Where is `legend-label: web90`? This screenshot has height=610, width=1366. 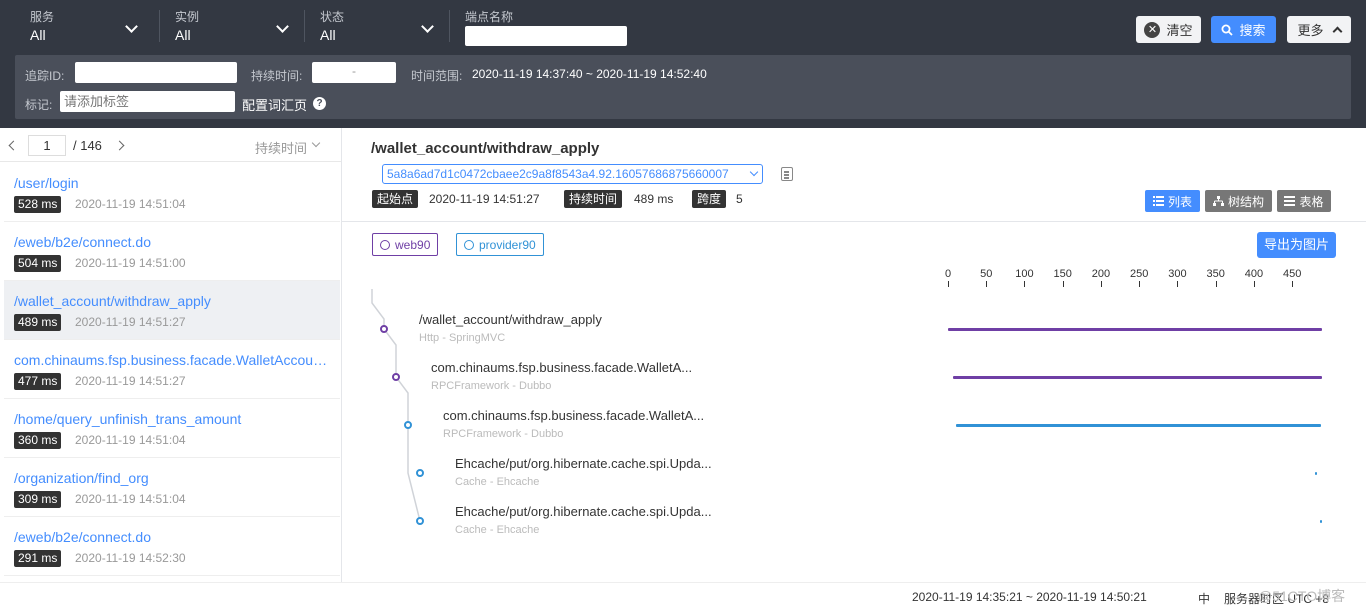 legend-label: web90 is located at coordinates (413, 244).